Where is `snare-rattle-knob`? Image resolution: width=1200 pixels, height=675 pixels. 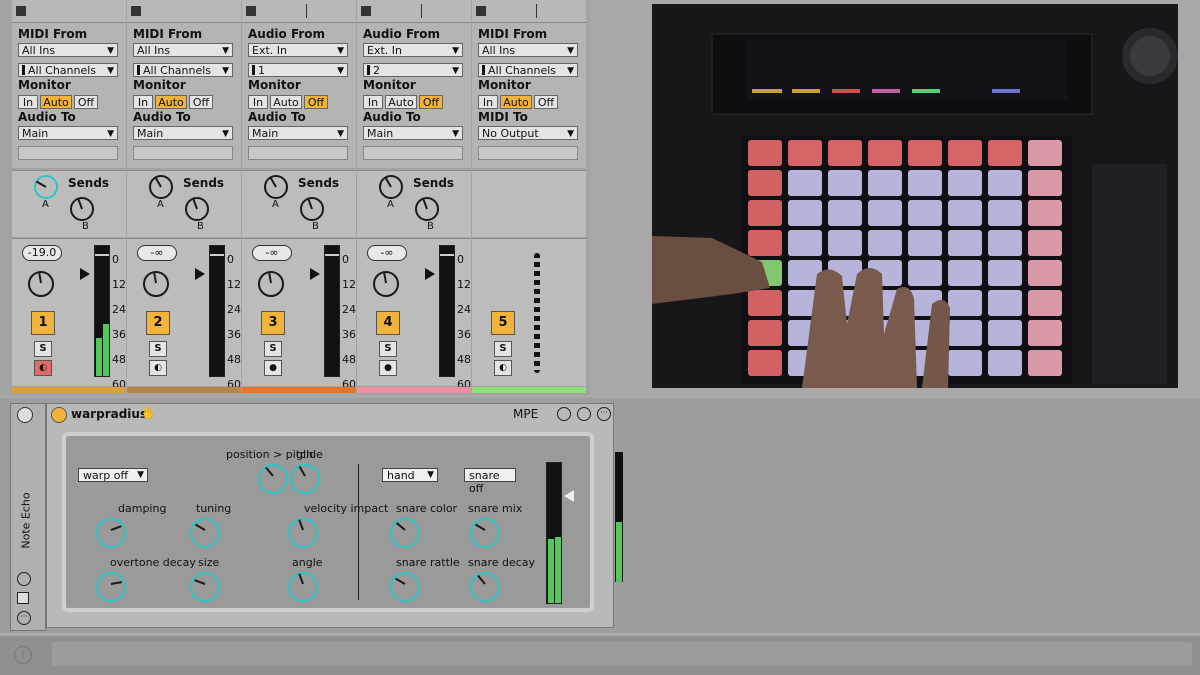
snare-rattle-knob is located at coordinates (405, 587).